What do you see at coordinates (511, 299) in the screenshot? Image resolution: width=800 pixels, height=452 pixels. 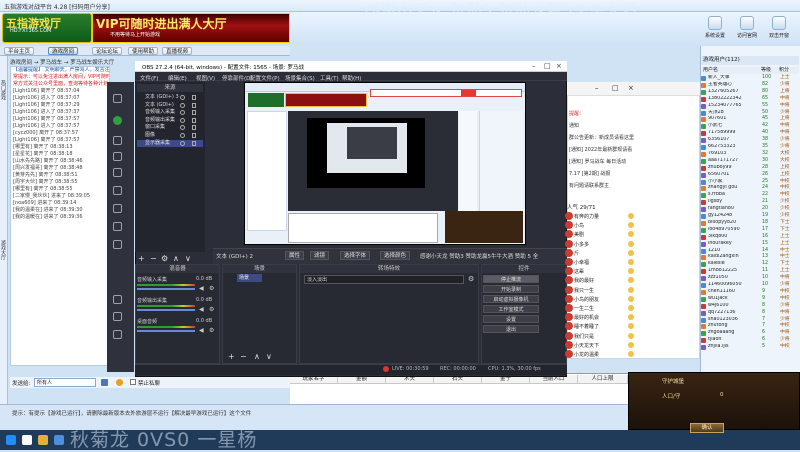 I see `control-button: 启动虚拟摄像机` at bounding box center [511, 299].